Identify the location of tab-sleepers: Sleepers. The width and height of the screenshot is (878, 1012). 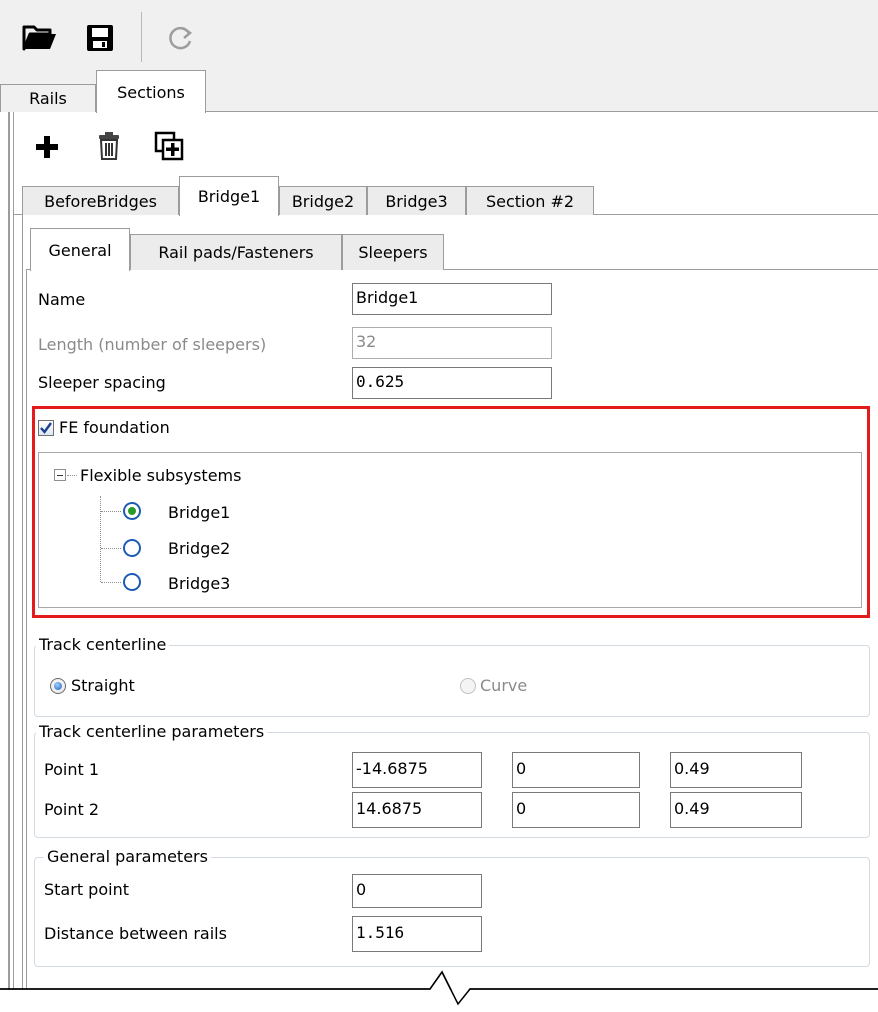
(393, 252).